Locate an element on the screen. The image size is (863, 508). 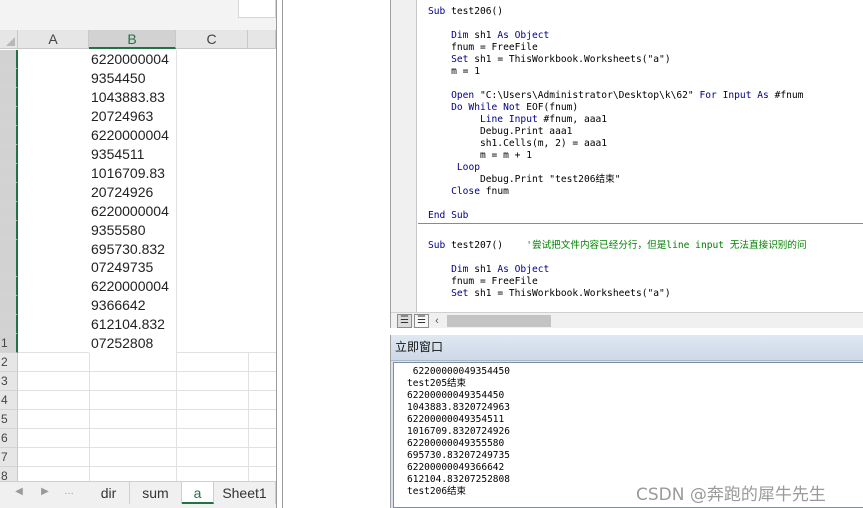
cell-b: 07252808 is located at coordinates (132, 343).